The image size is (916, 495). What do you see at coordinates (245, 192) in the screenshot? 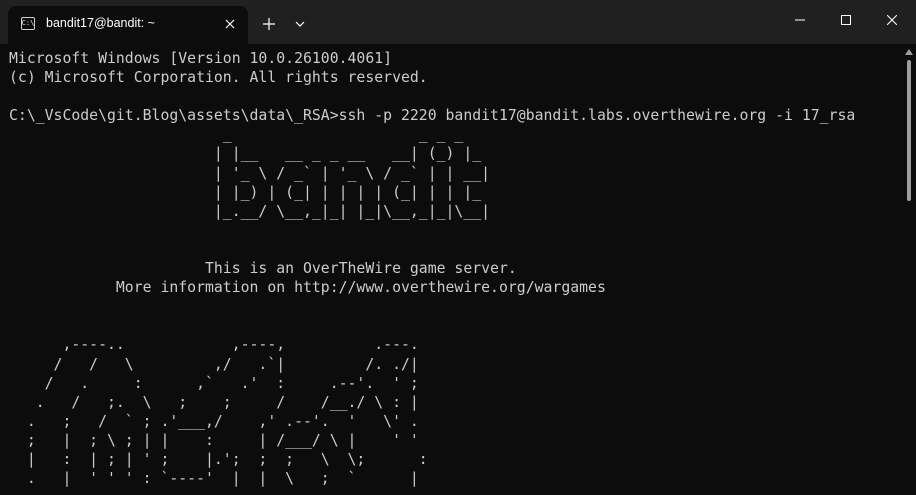
I see `terminal-line: | |_) | (_| | | | | (_| | | |_` at bounding box center [245, 192].